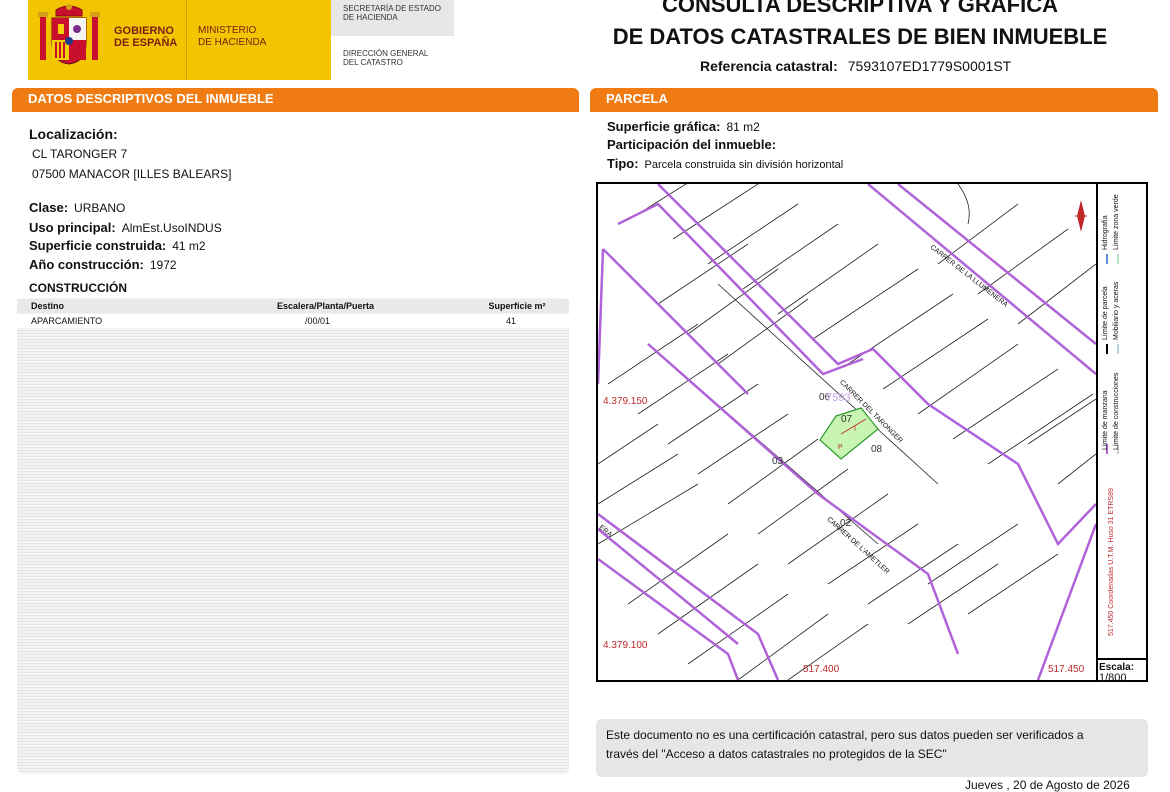  What do you see at coordinates (69, 35) in the screenshot?
I see `spain-coat-of-arms-icon` at bounding box center [69, 35].